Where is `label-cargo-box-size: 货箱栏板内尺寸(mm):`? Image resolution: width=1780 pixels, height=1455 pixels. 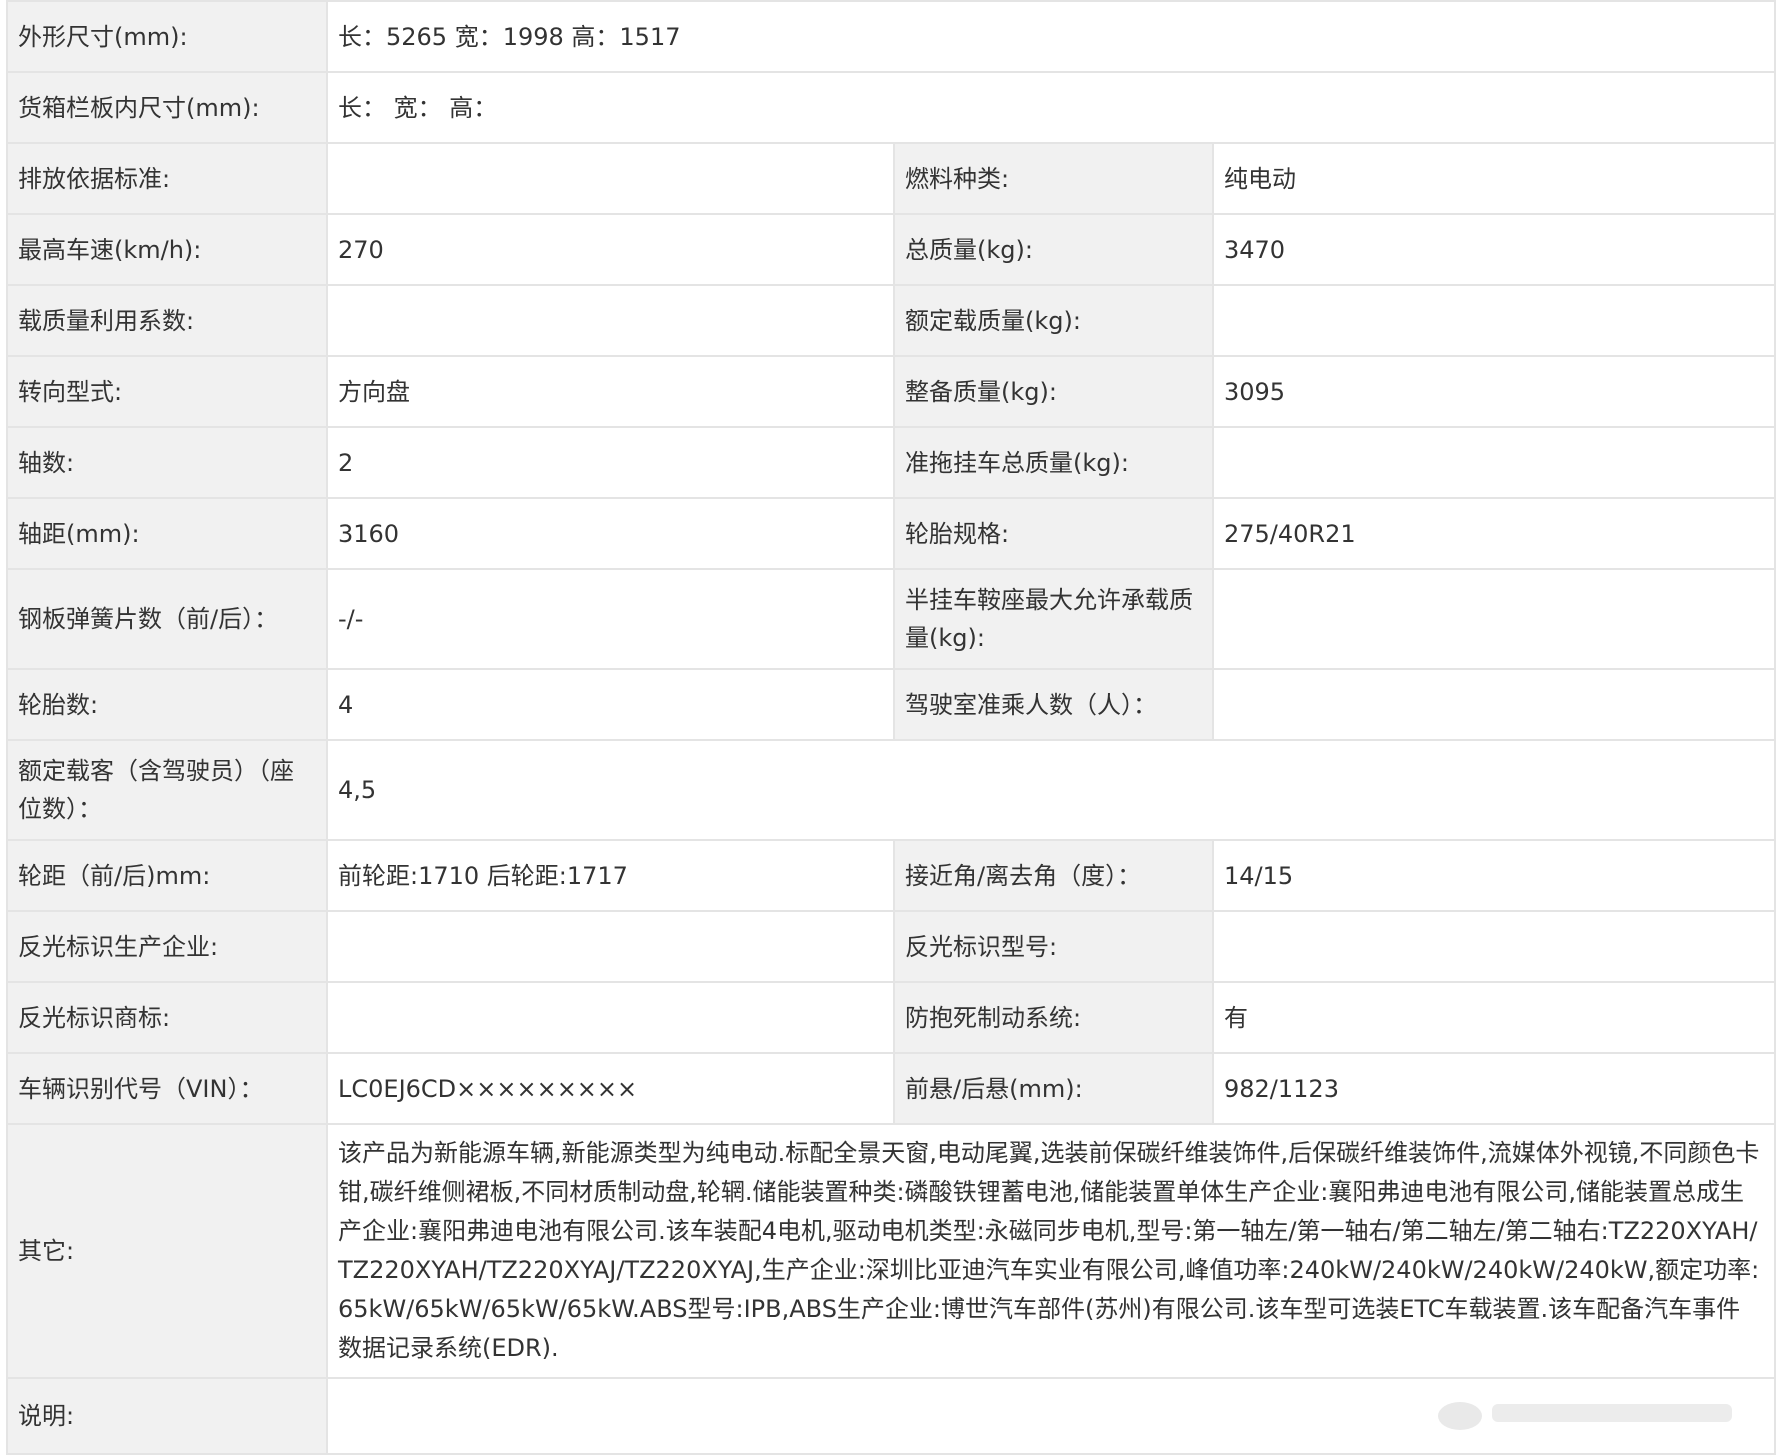
label-cargo-box-size: 货箱栏板内尺寸(mm): is located at coordinates (167, 107).